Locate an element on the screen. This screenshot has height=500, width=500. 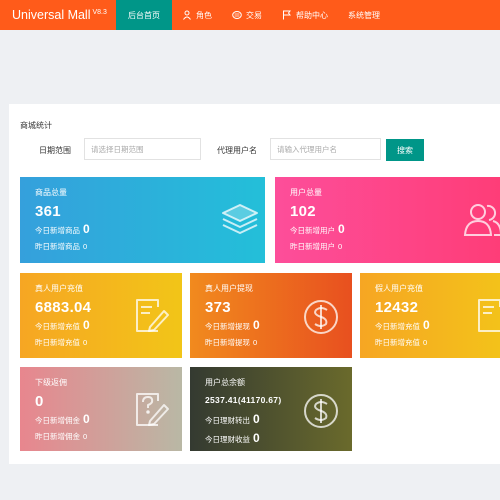
card-line-today: 今日新增商品 0 is located at coordinates (62, 229).